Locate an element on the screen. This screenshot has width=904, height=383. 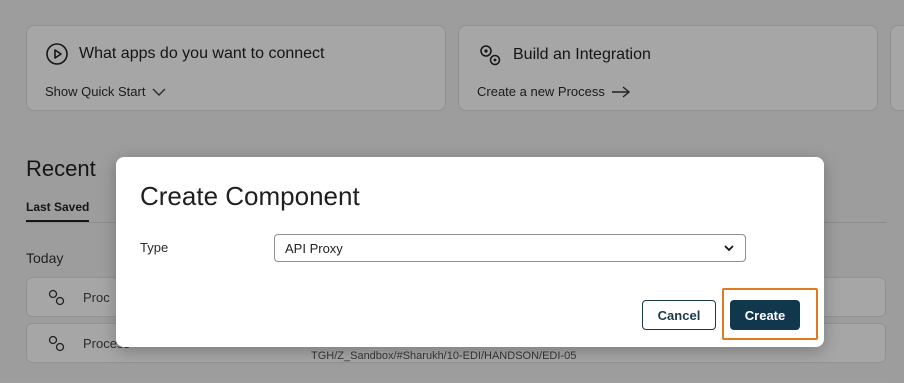
type-select: API Proxy is located at coordinates (510, 248).